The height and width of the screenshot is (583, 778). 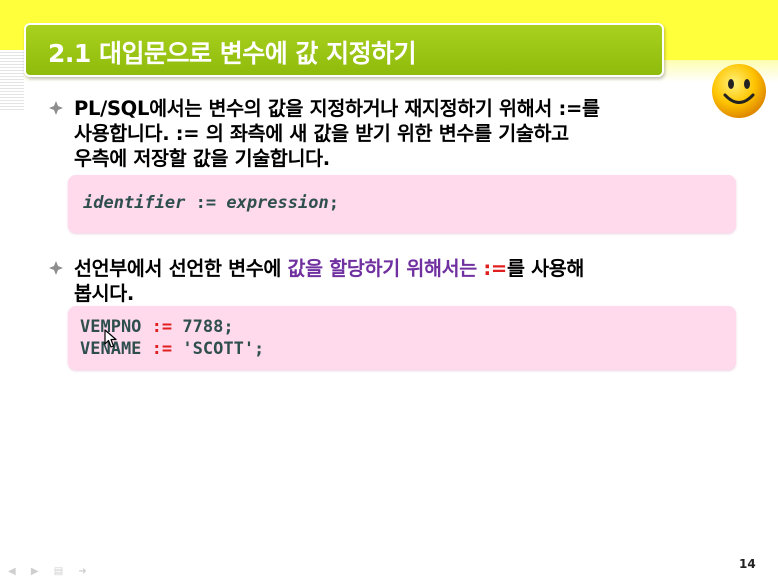 What do you see at coordinates (50, 571) in the screenshot?
I see `slide-nav-icons: ◀ ▶ ▤ ➜` at bounding box center [50, 571].